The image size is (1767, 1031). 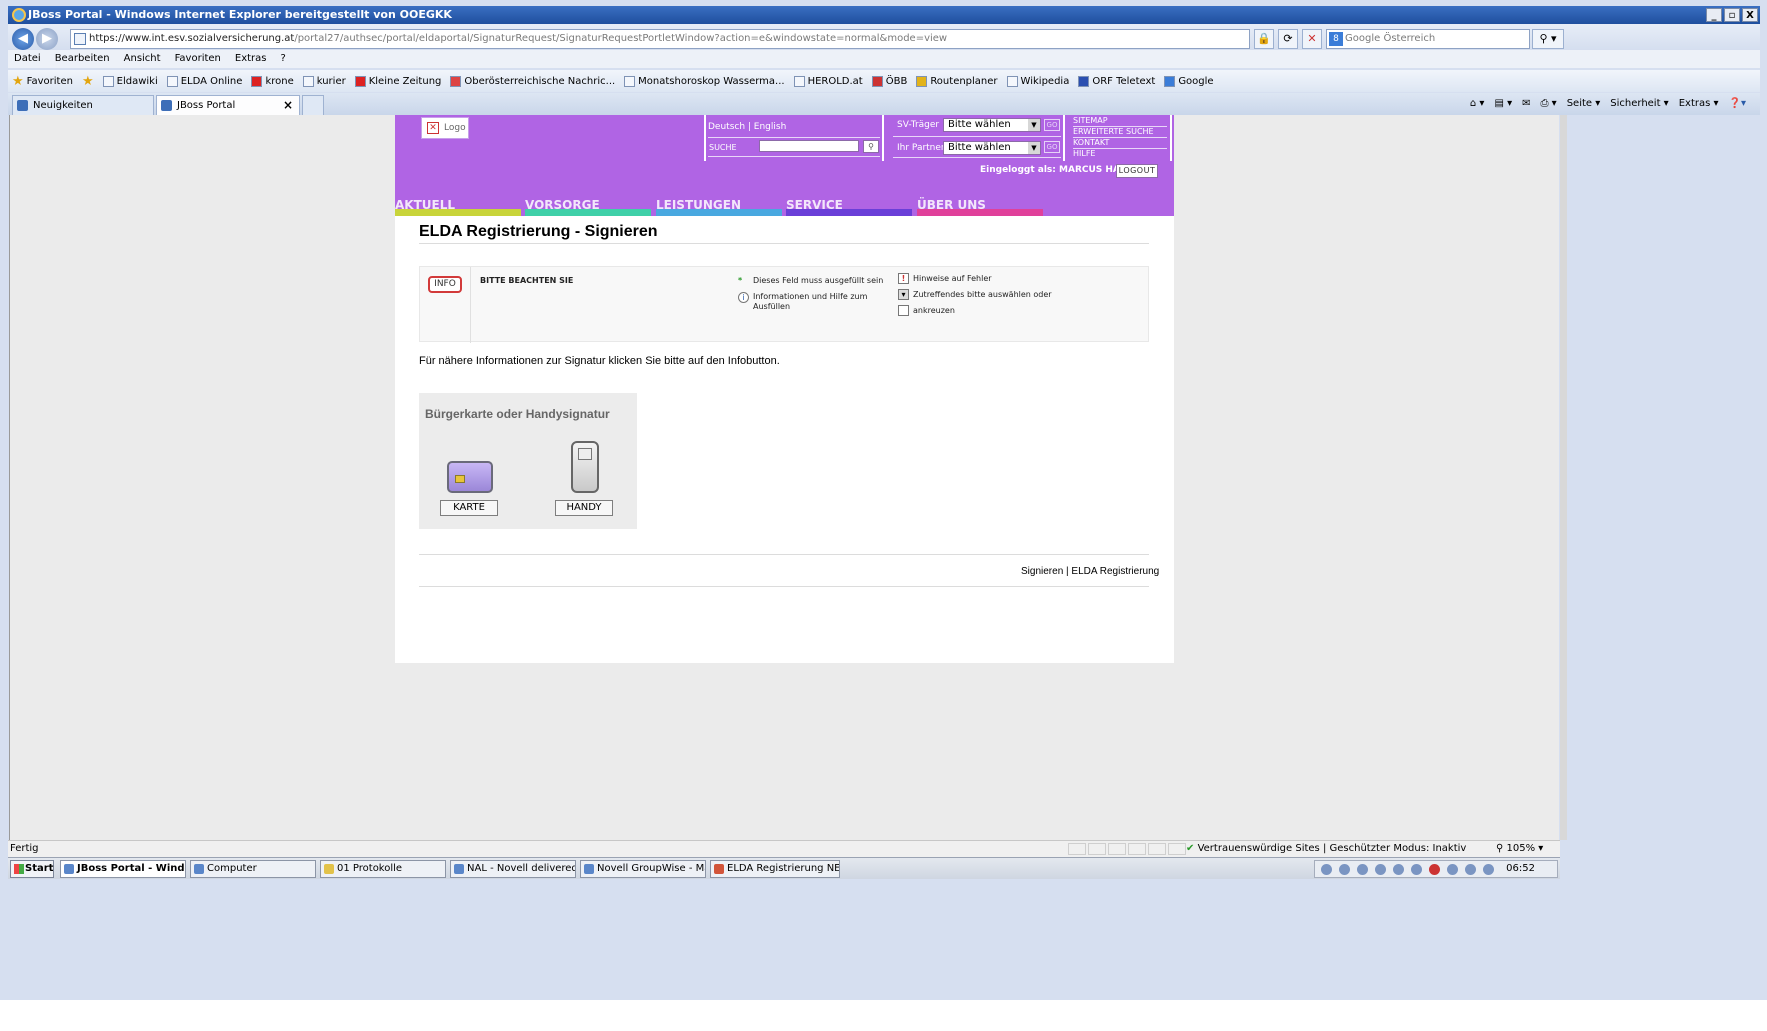 I want to click on info-button: INFO, so click(x=445, y=284).